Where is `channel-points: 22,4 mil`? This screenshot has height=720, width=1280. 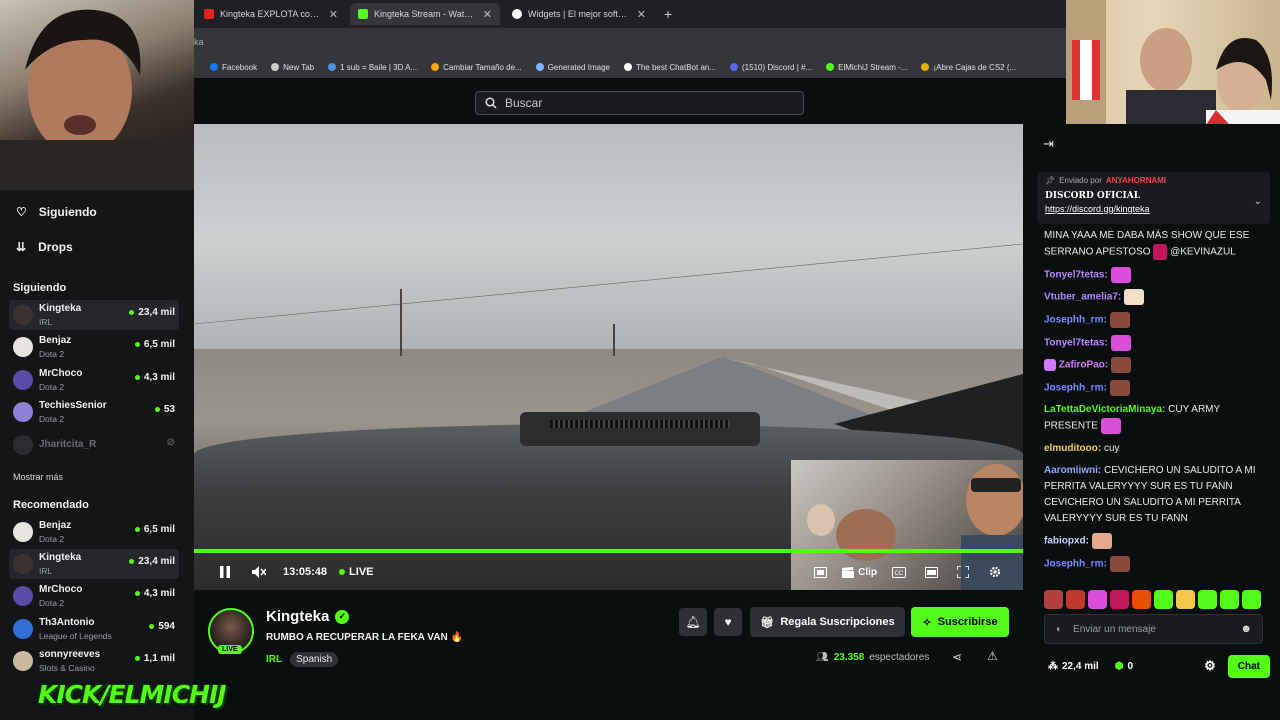
channel-points: 22,4 mil is located at coordinates (1080, 666).